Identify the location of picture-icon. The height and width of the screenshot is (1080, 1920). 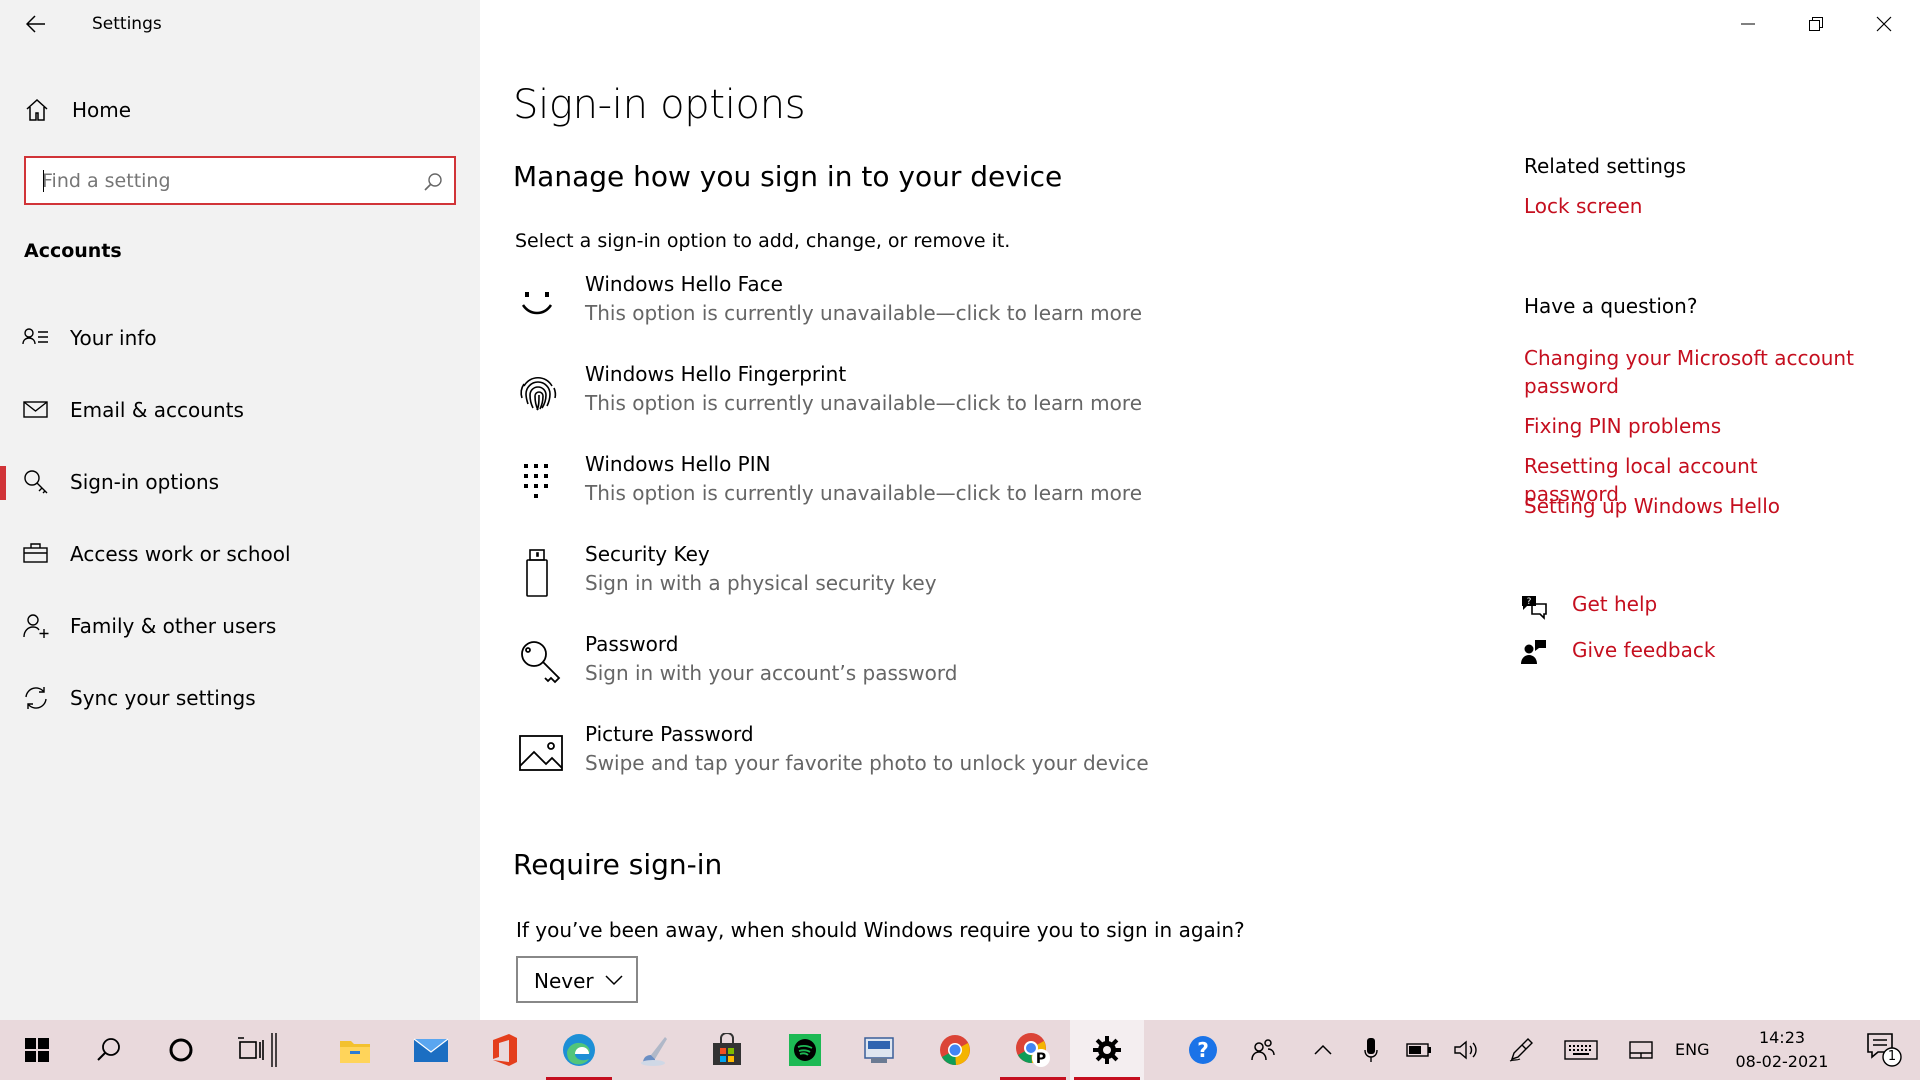
(541, 753).